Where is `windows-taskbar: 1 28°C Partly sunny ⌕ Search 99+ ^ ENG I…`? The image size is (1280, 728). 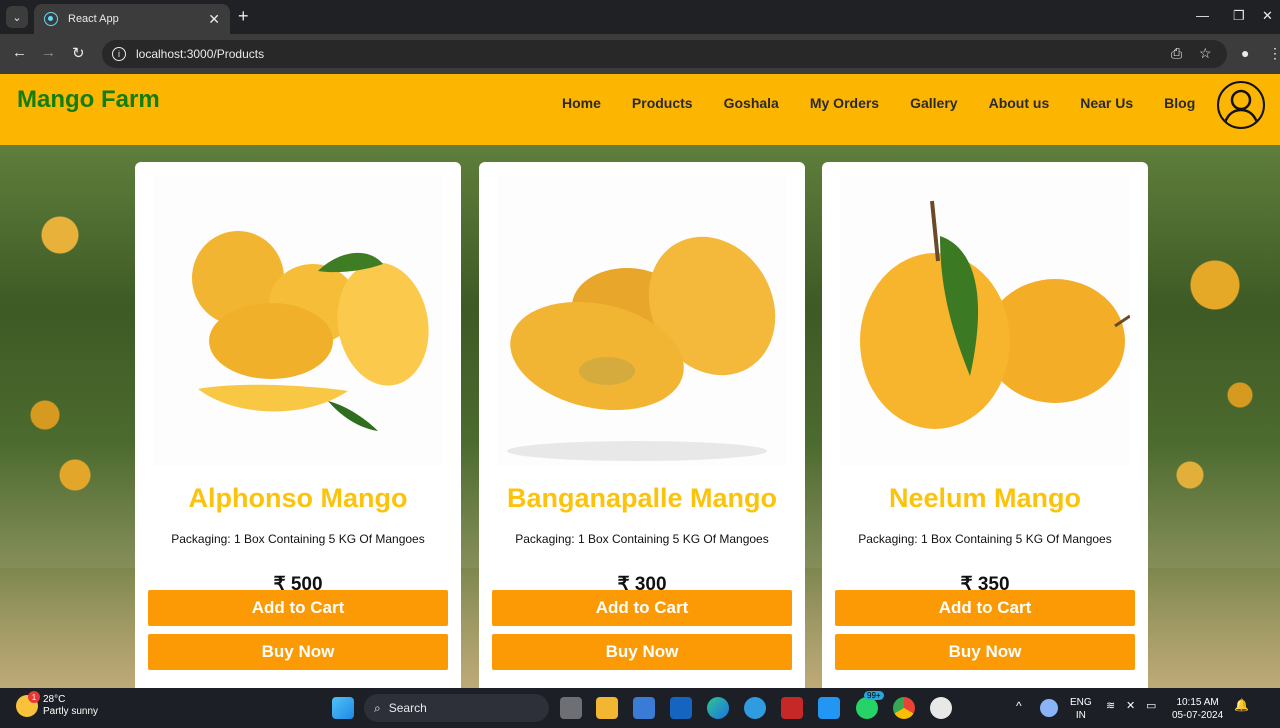
windows-taskbar: 1 28°C Partly sunny ⌕ Search 99+ ^ ENG I… is located at coordinates (640, 708).